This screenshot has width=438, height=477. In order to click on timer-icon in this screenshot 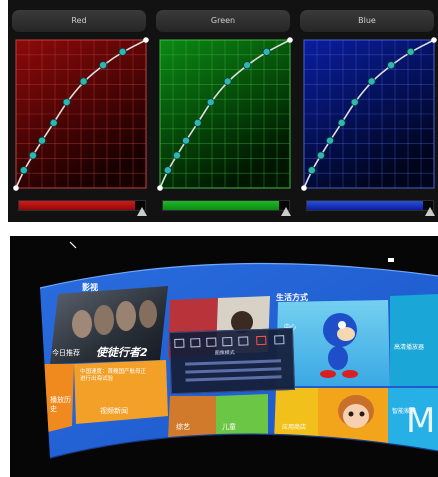, I will do `click(243, 341)`.